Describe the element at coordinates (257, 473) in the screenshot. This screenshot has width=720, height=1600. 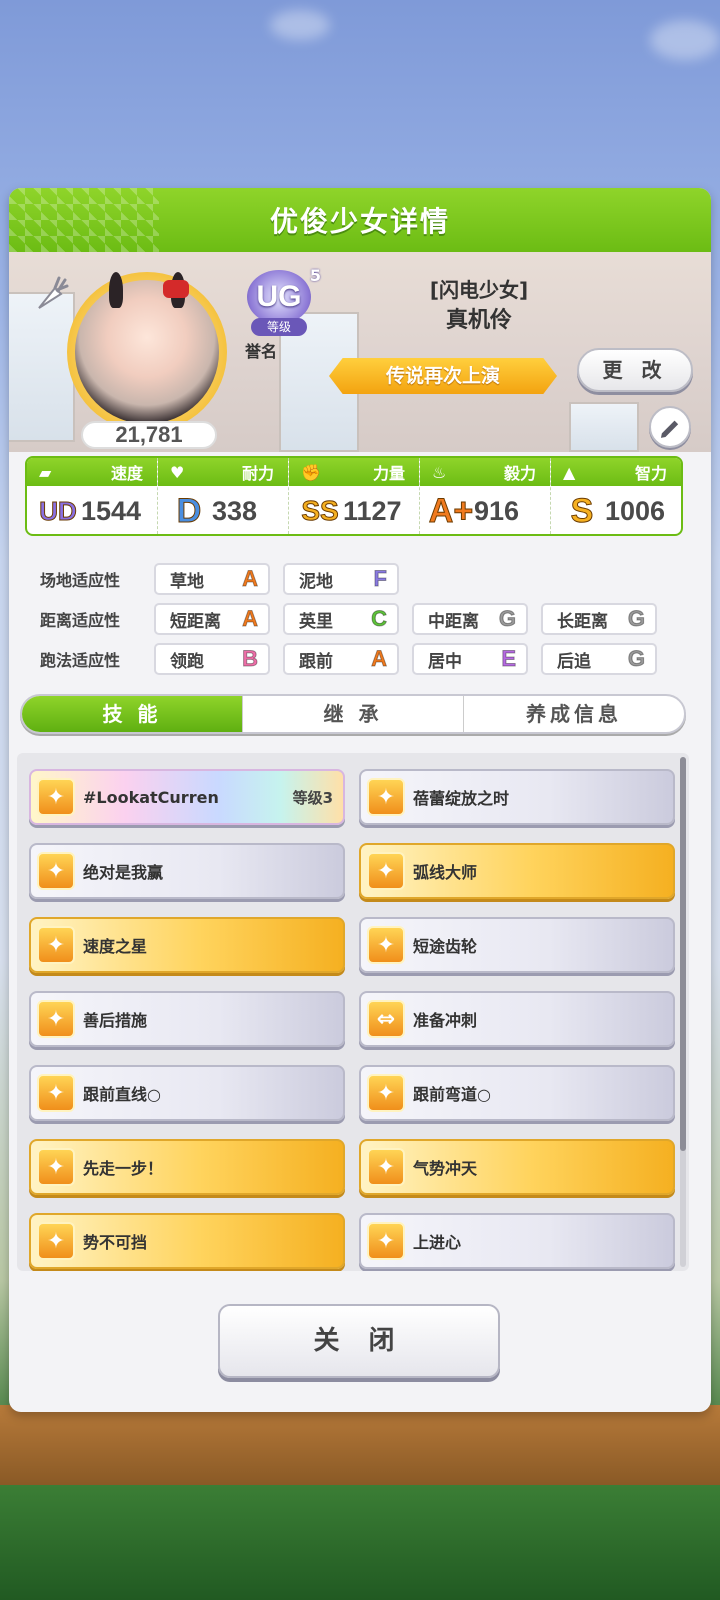
I see `stat-name: 耐力` at that location.